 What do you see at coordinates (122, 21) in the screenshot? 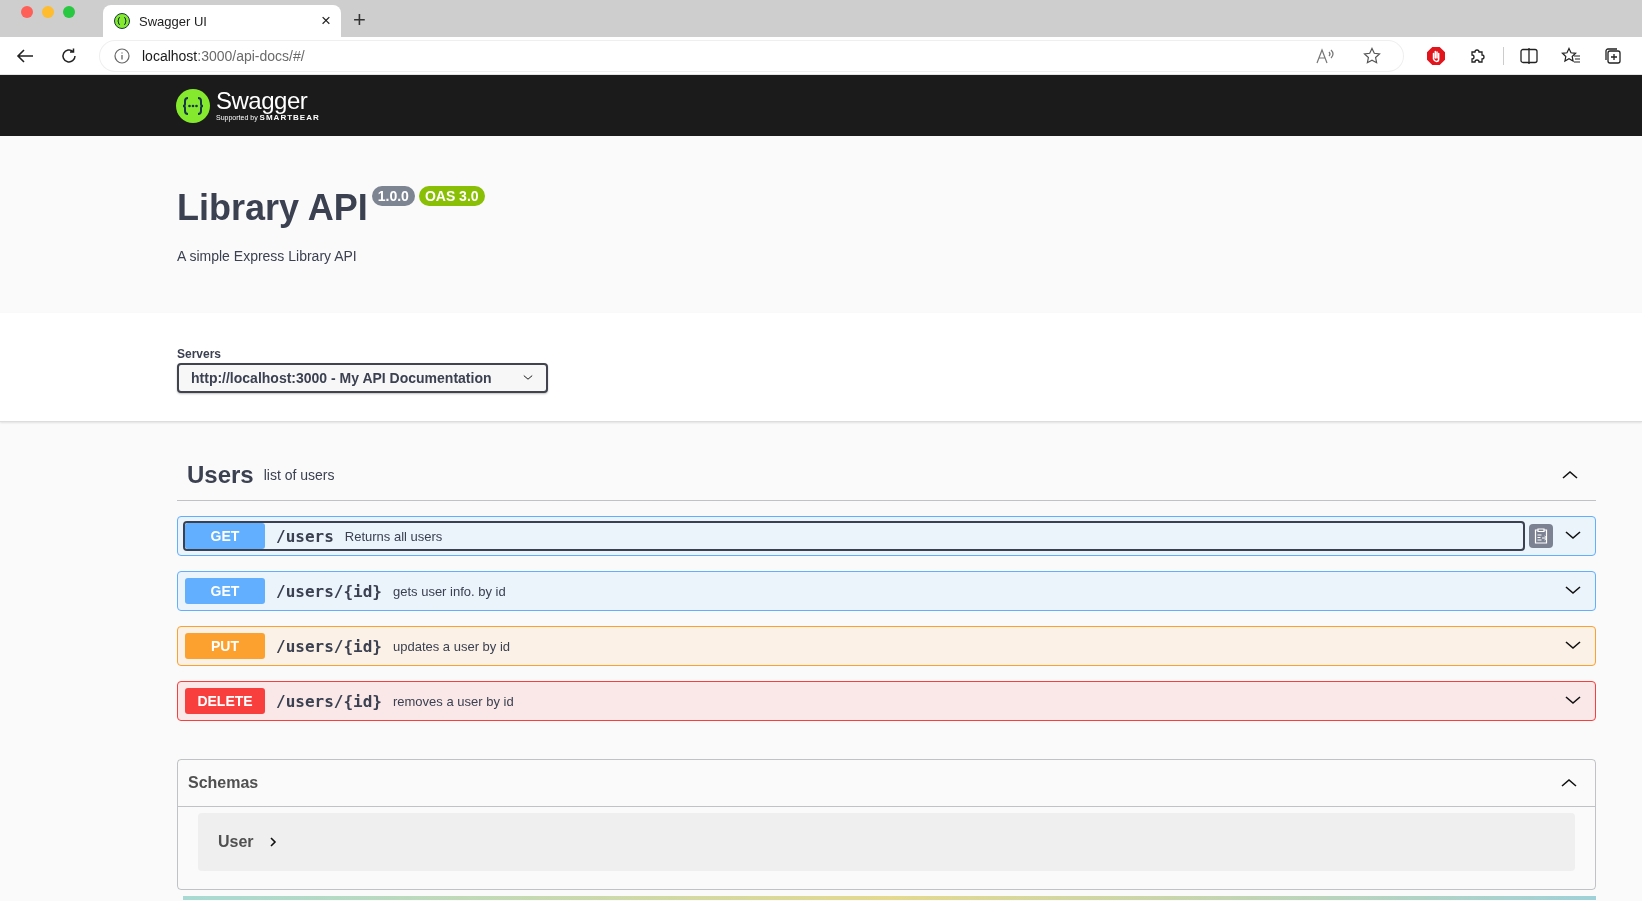
I see `favicon-icon` at bounding box center [122, 21].